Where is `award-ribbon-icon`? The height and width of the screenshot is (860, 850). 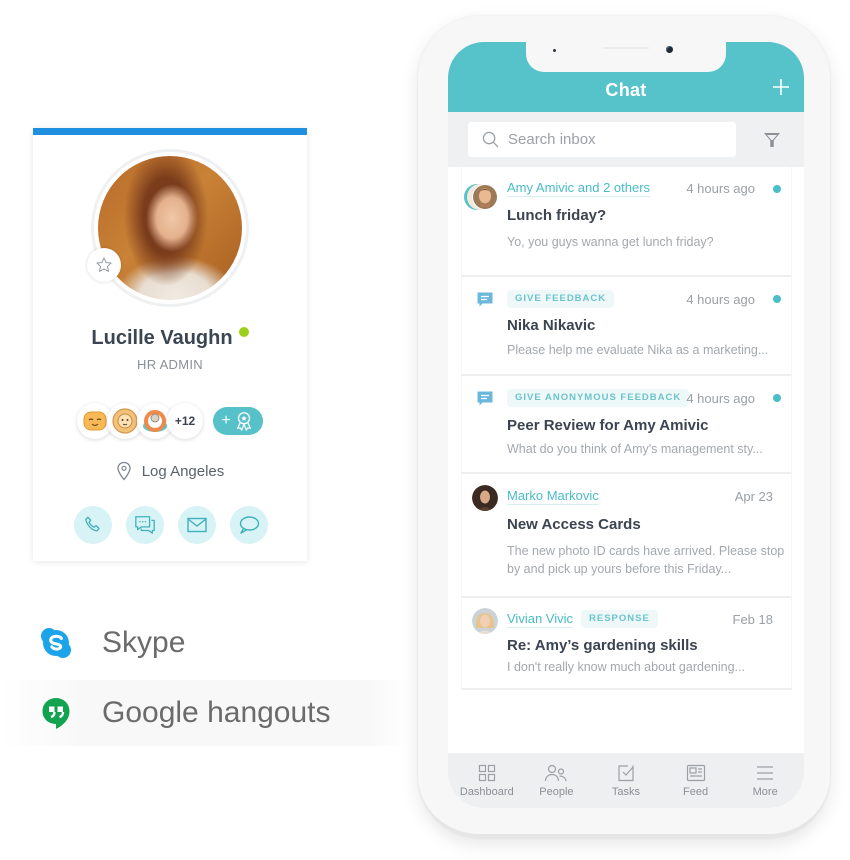
award-ribbon-icon is located at coordinates (243, 421).